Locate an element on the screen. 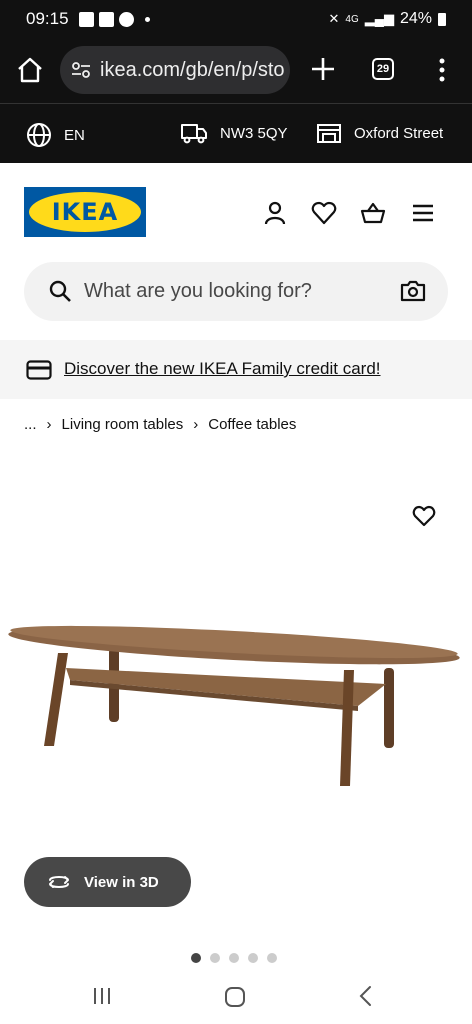  search-bar: What are you looking for? is located at coordinates (236, 291).